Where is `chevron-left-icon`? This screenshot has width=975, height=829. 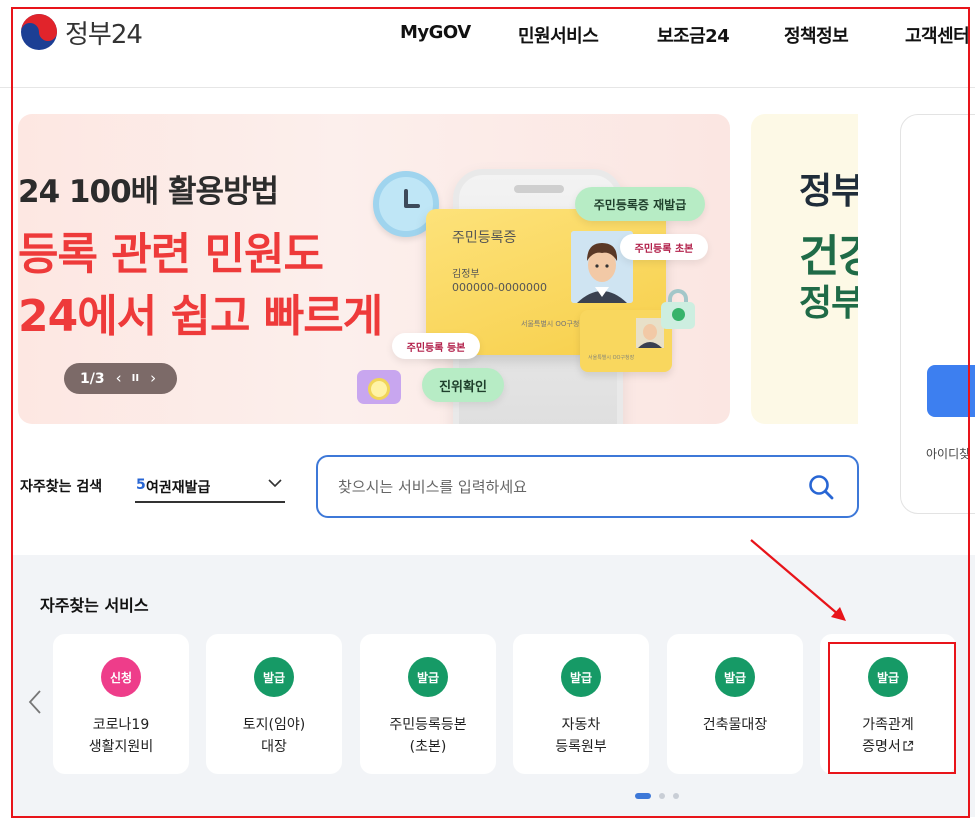 chevron-left-icon is located at coordinates (35, 702).